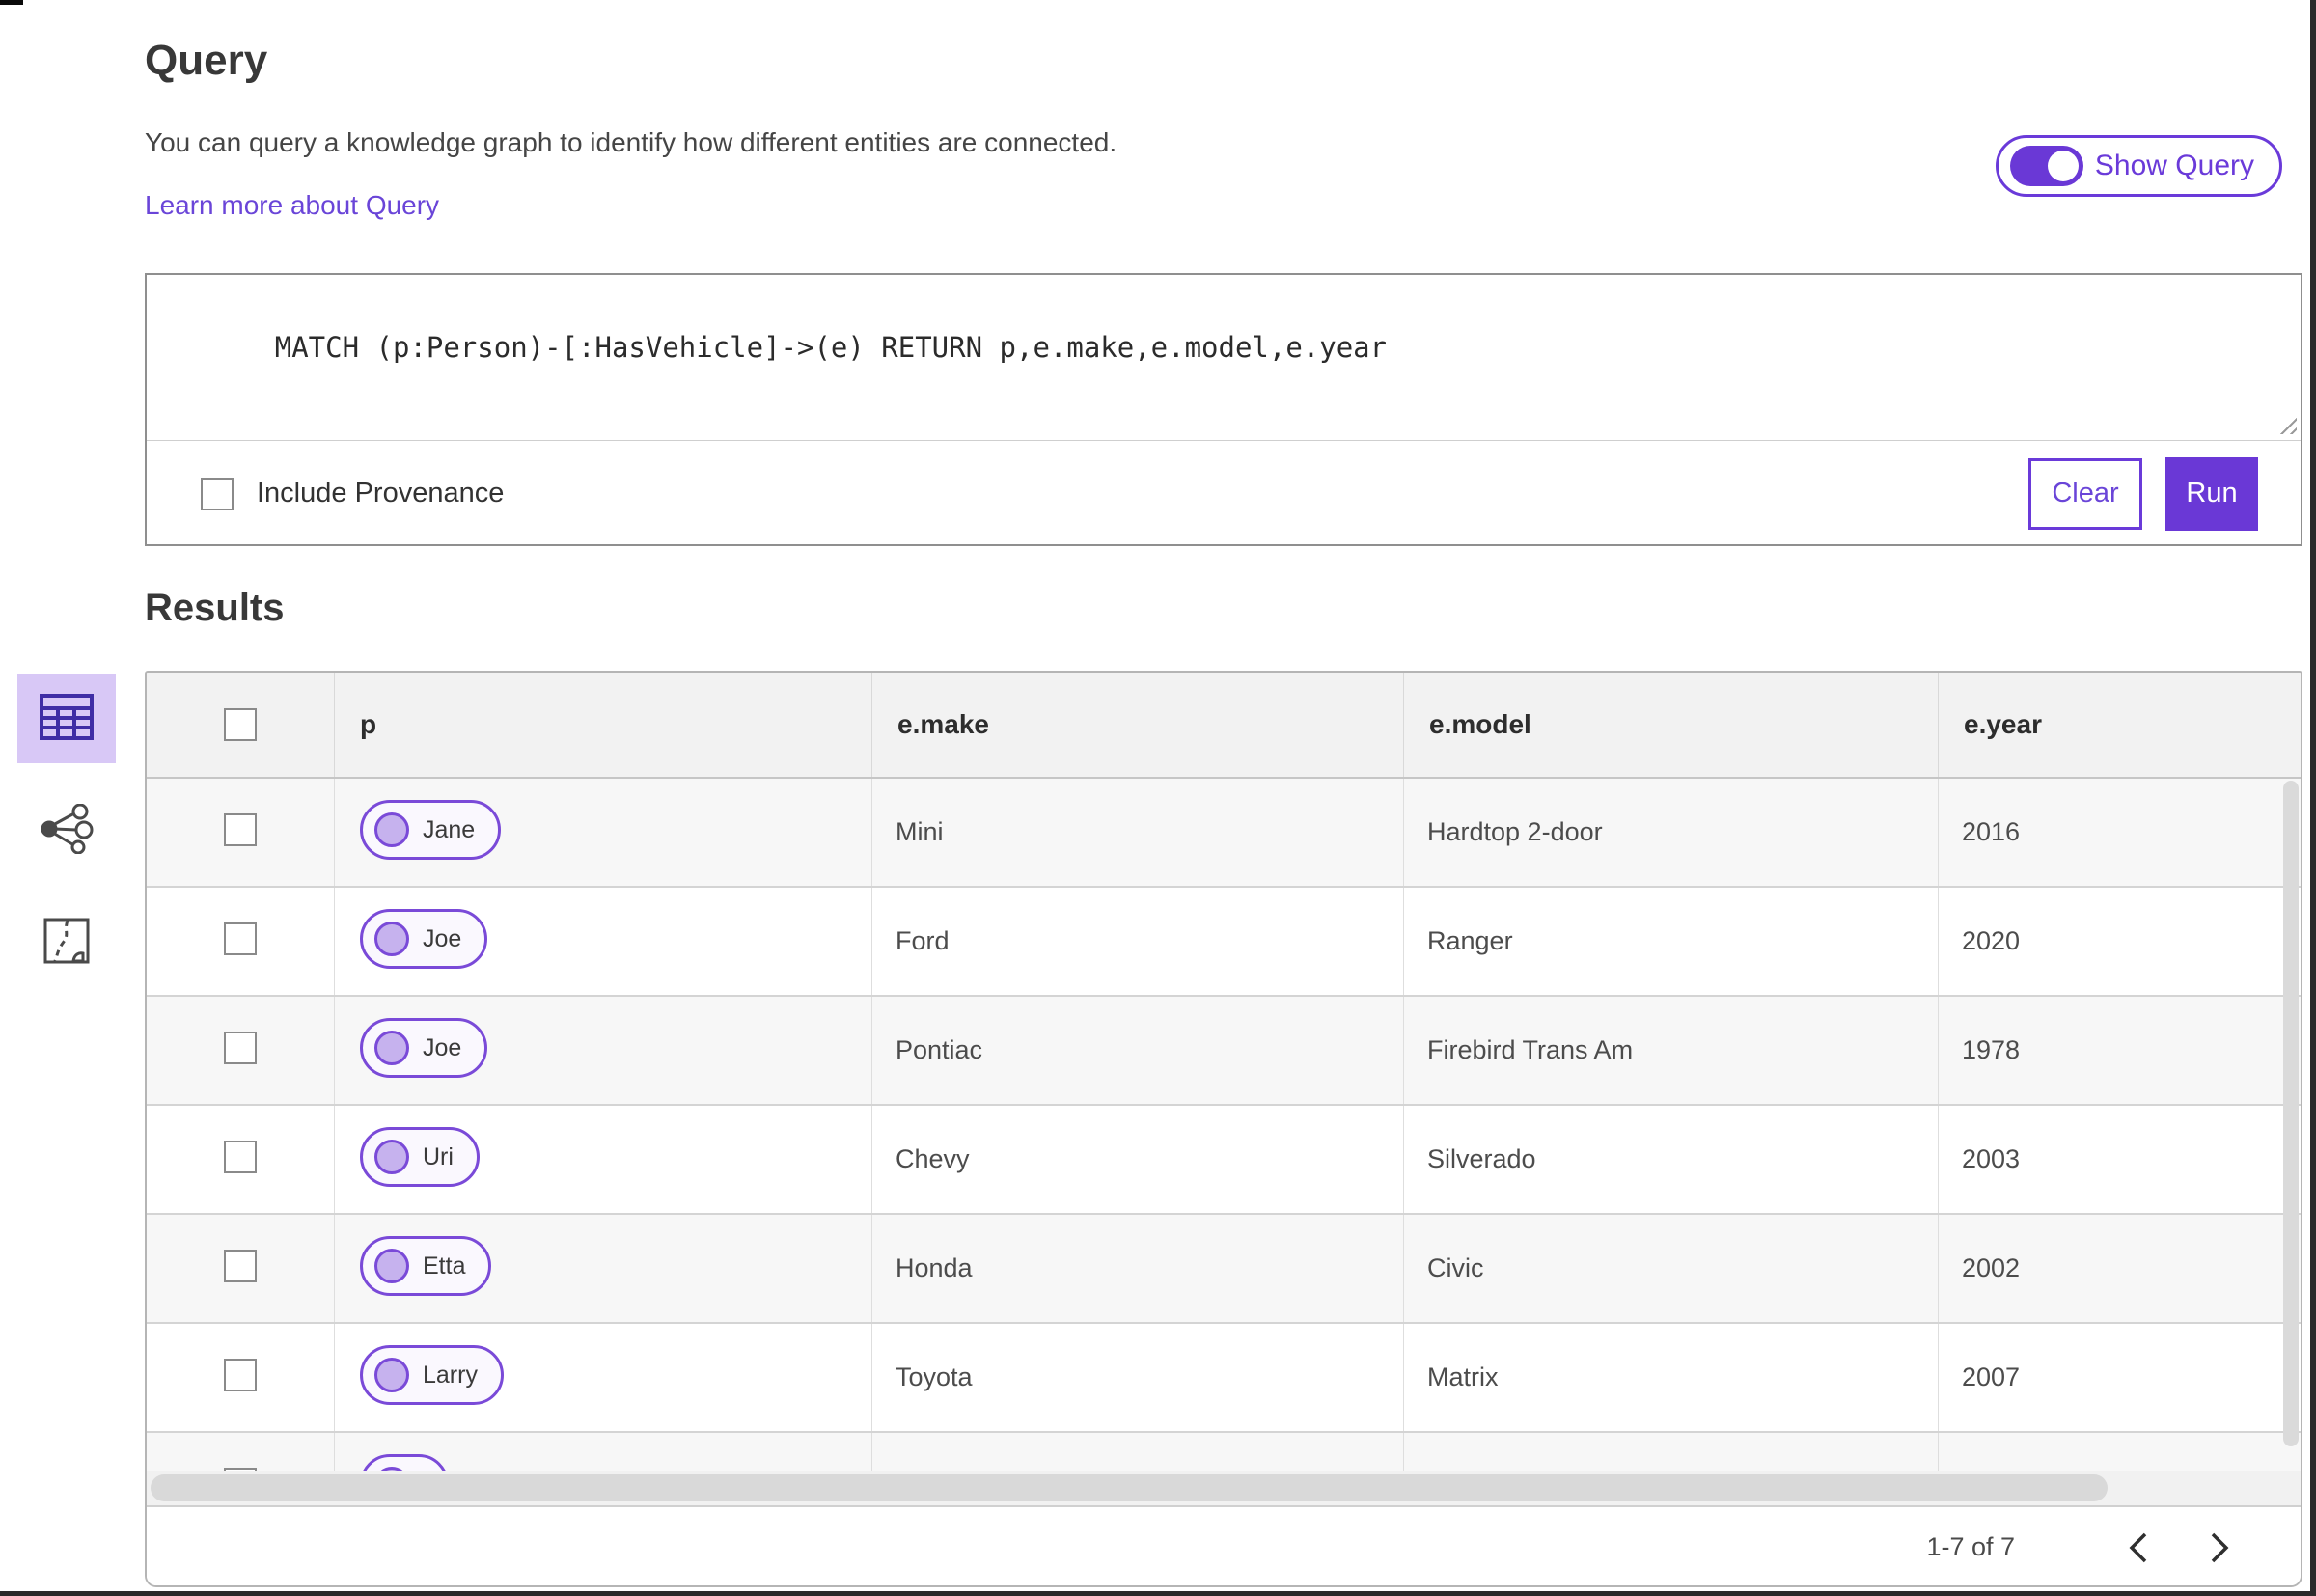  I want to click on table-view-button, so click(66, 719).